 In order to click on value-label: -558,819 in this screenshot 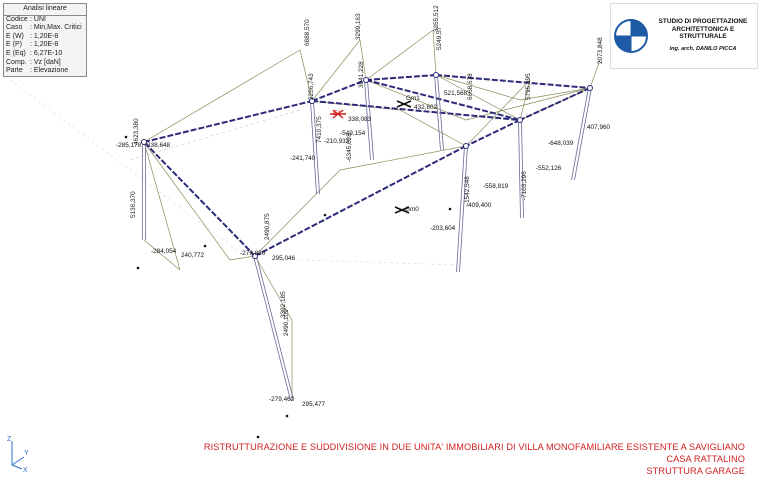, I will do `click(496, 186)`.